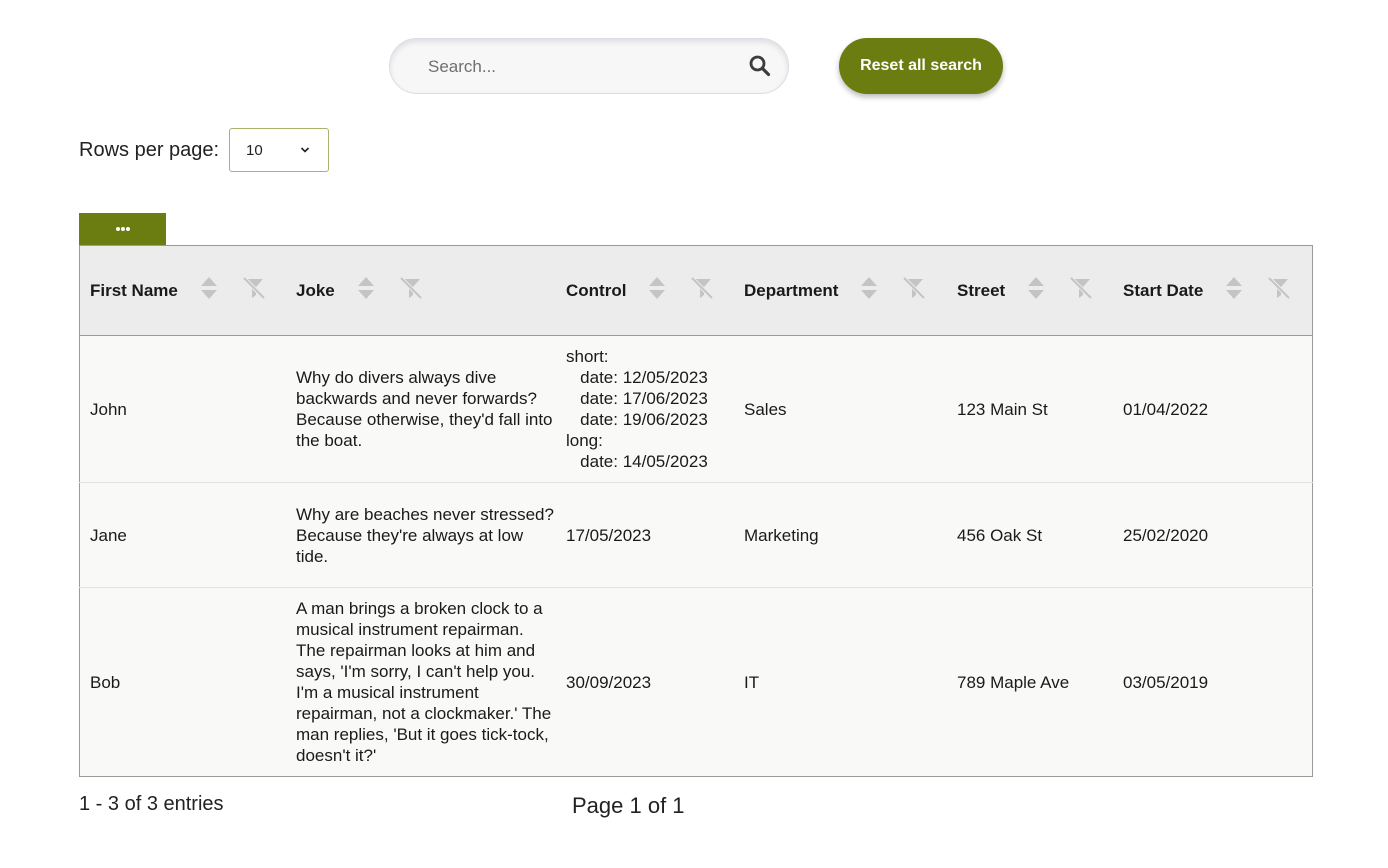 The width and height of the screenshot is (1388, 868). I want to click on cell-first-name: Jane, so click(108, 535).